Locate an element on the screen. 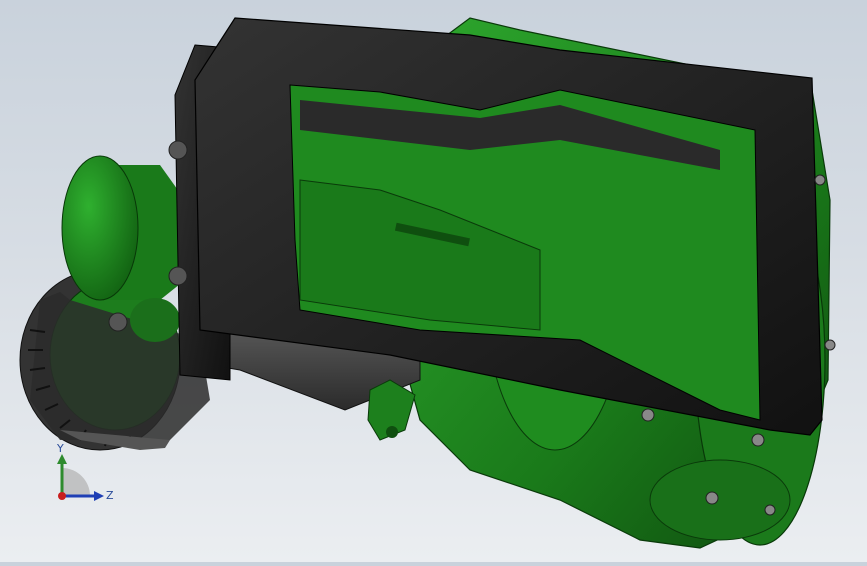 The height and width of the screenshot is (566, 867). triad-plane is located at coordinates (76, 482).